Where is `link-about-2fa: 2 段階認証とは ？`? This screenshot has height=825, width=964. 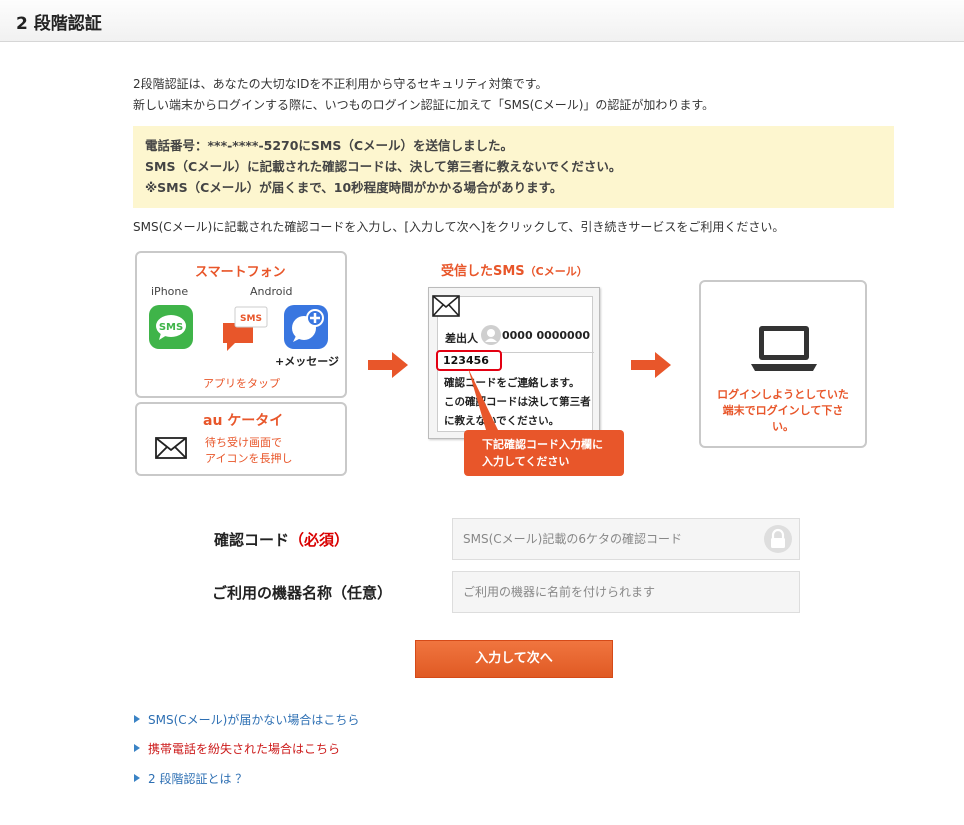
link-about-2fa: 2 段階認証とは ？ is located at coordinates (190, 778).